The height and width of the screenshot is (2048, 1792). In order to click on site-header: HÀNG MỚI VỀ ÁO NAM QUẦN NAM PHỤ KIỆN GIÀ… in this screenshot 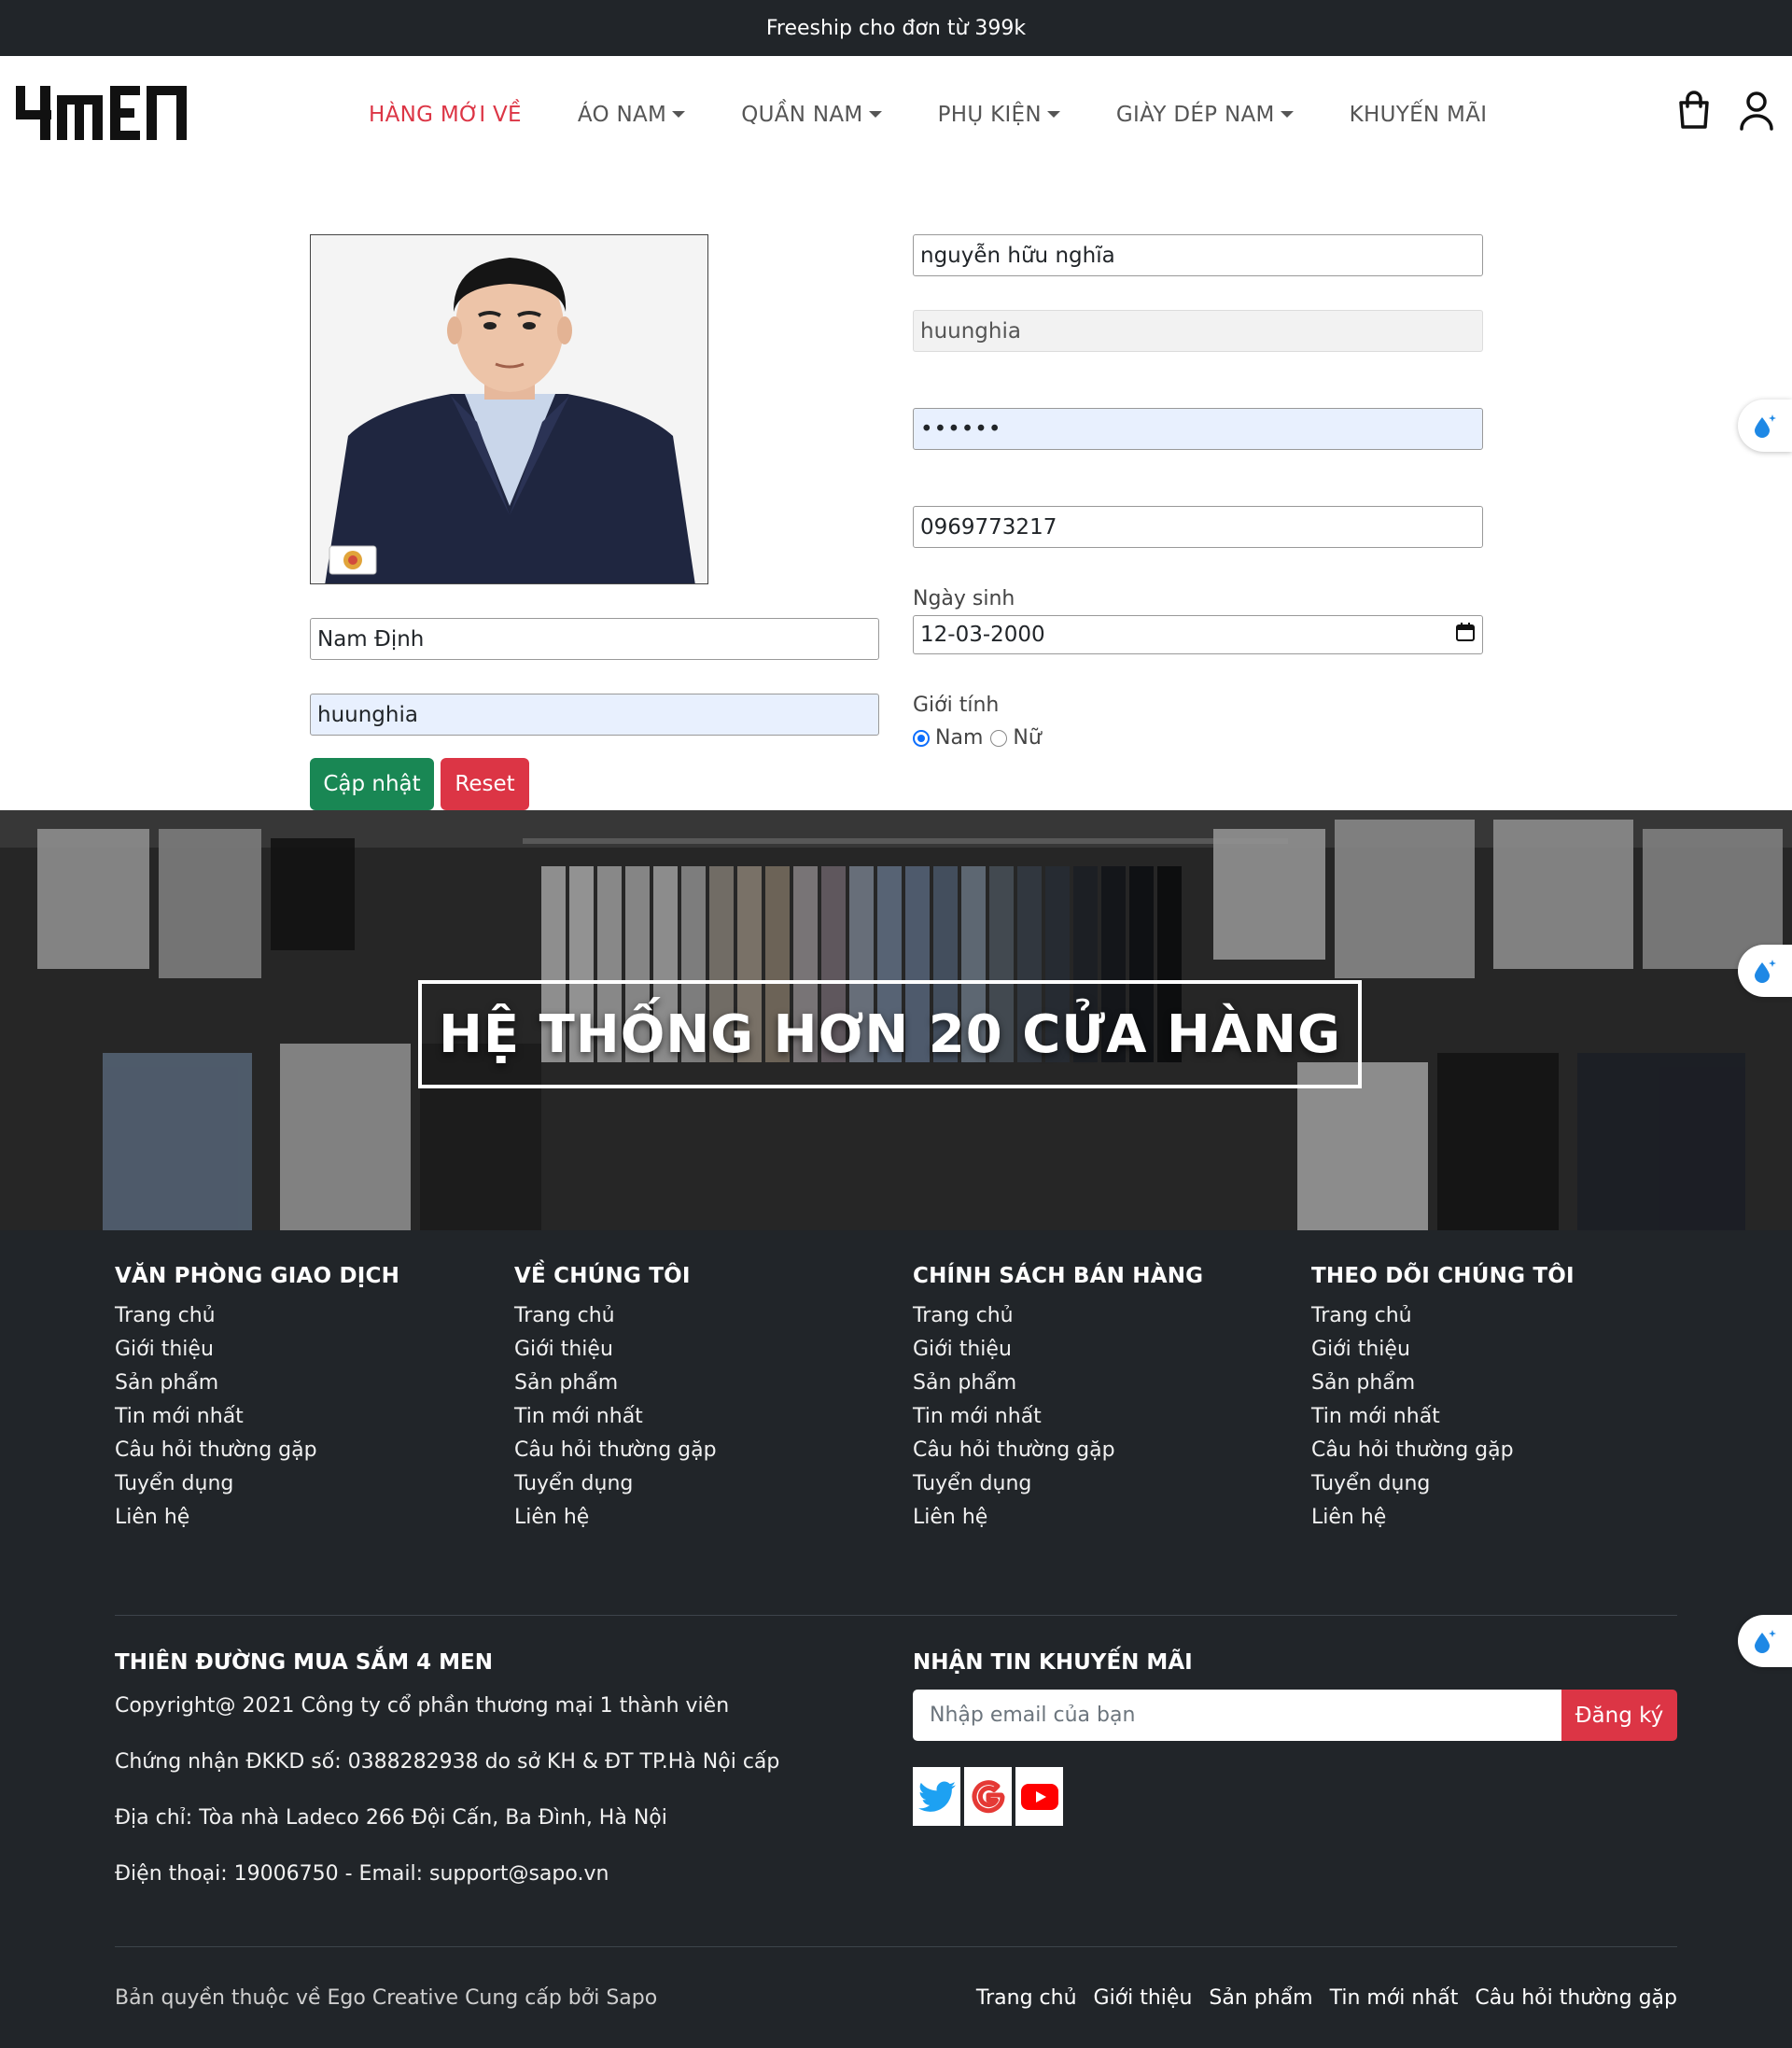, I will do `click(896, 114)`.